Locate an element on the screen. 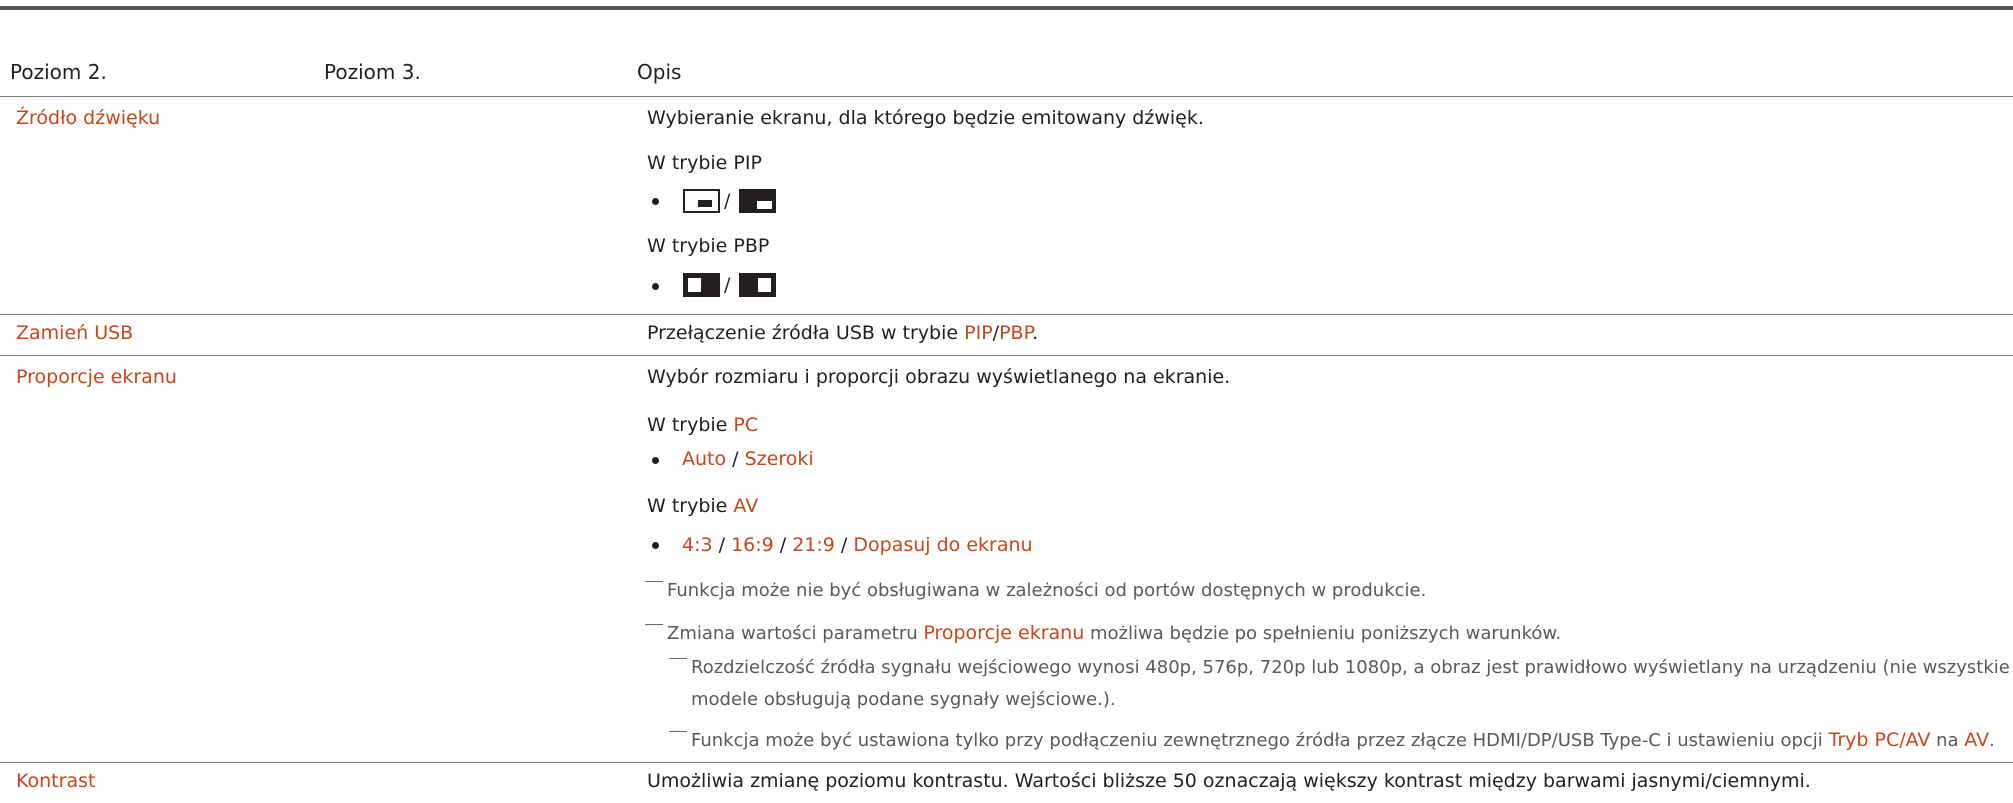  note-term: Proporcje ekranu is located at coordinates (1004, 633).